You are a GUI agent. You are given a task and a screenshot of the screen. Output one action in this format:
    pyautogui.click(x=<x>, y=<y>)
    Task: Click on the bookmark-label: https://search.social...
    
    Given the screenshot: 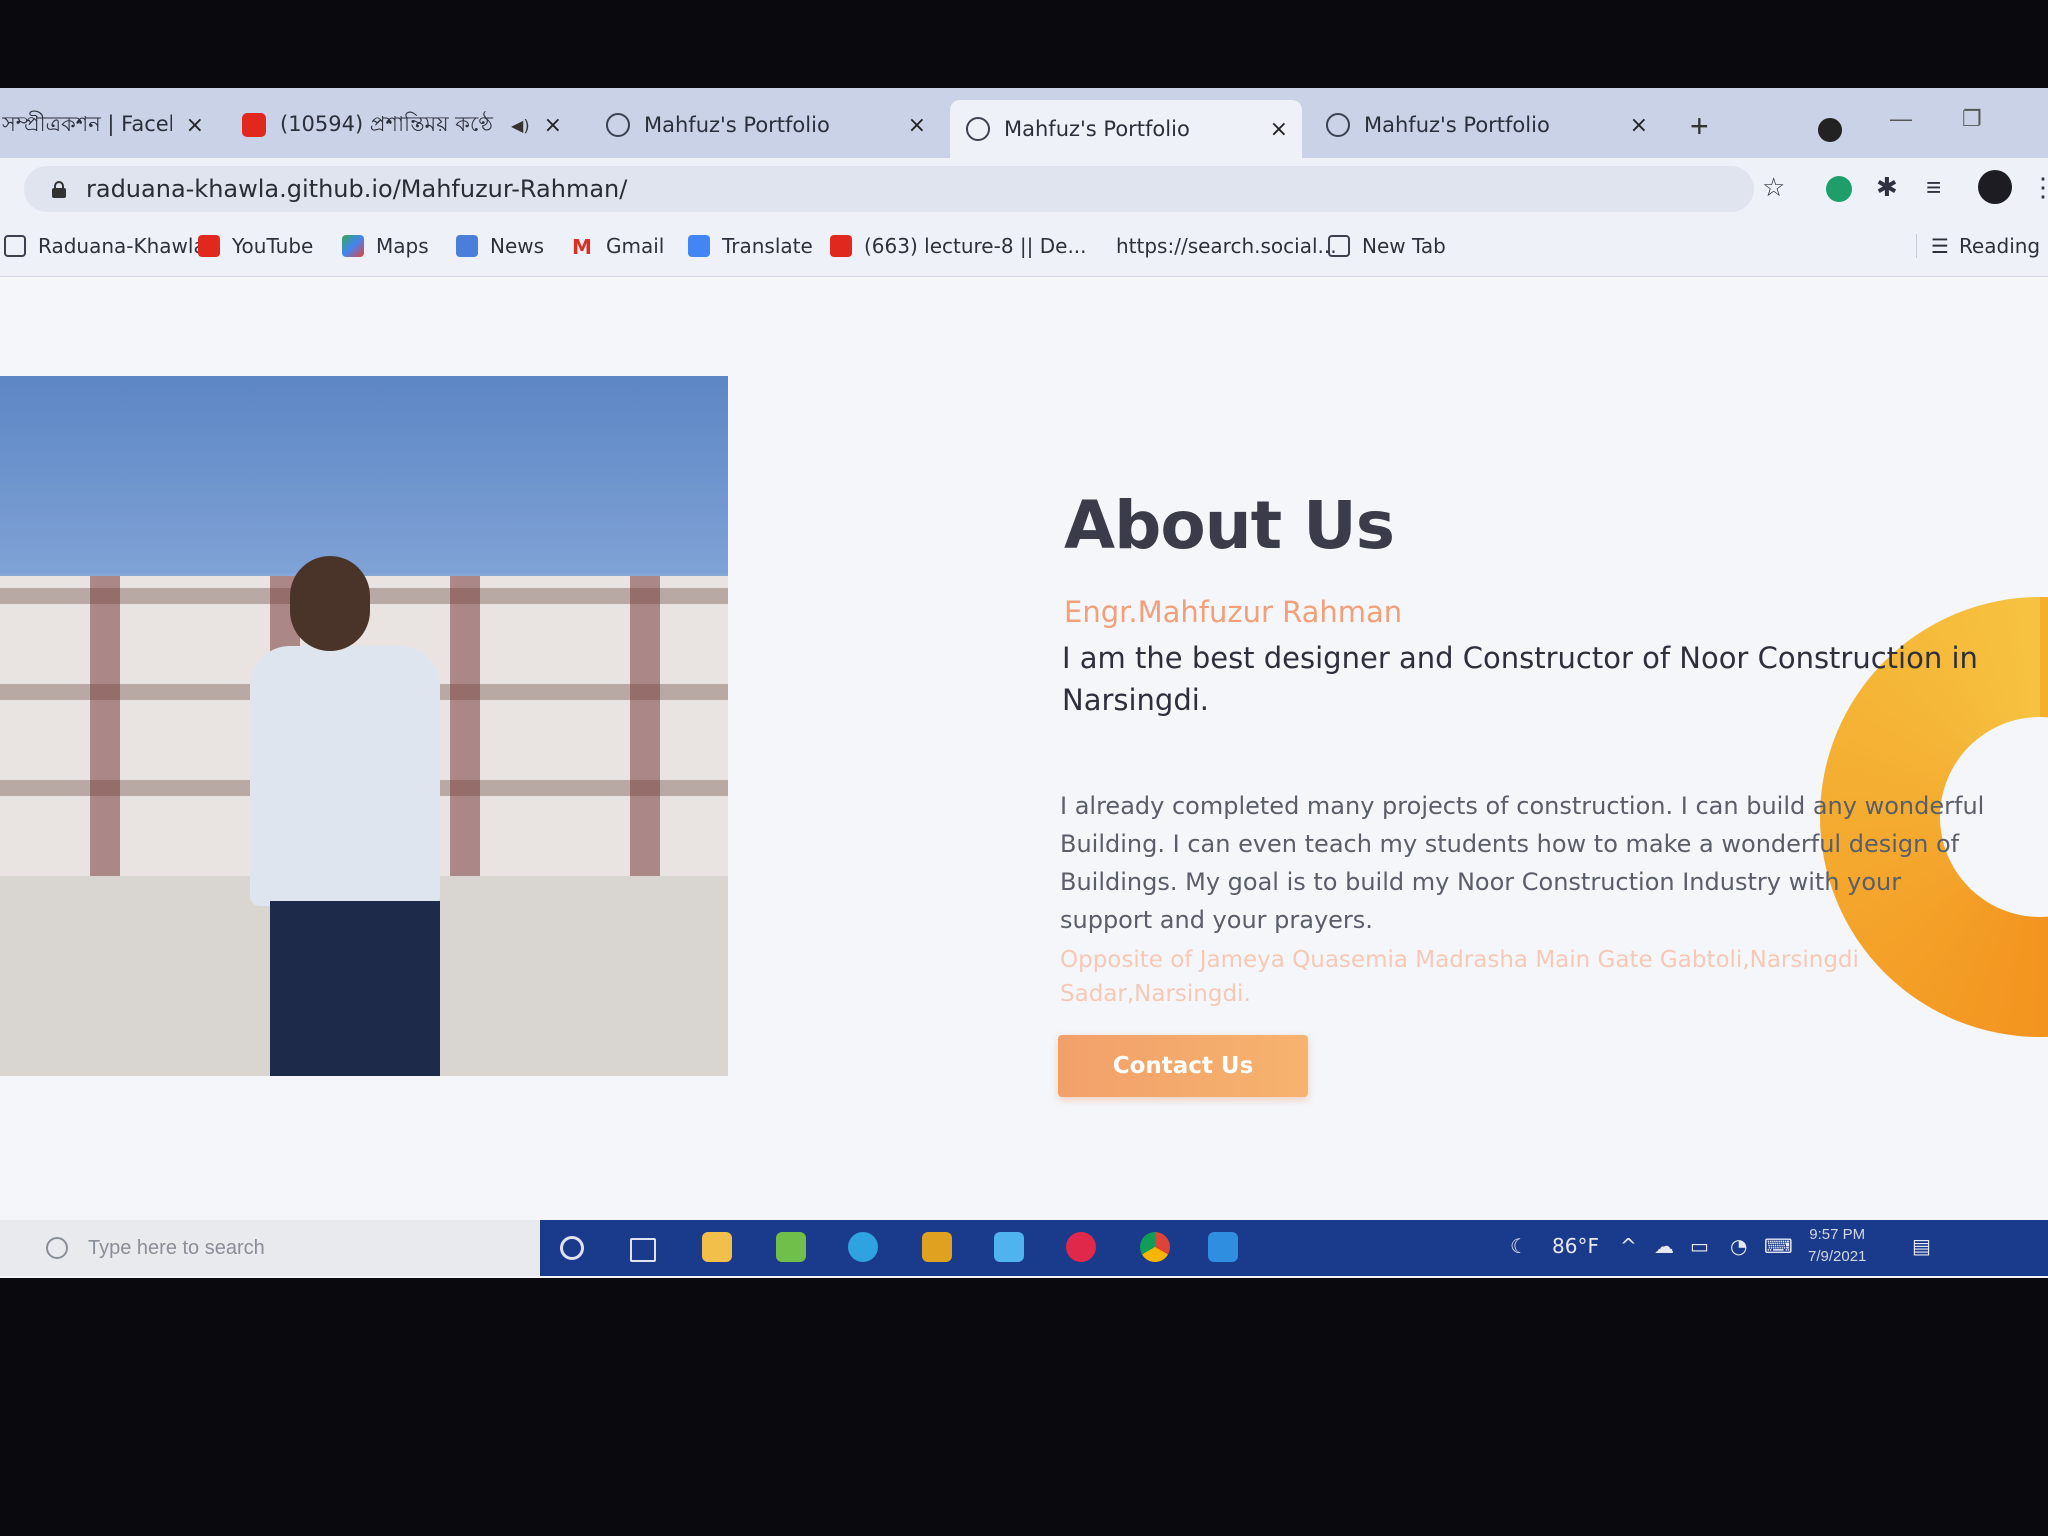 What is the action you would take?
    pyautogui.click(x=1226, y=246)
    